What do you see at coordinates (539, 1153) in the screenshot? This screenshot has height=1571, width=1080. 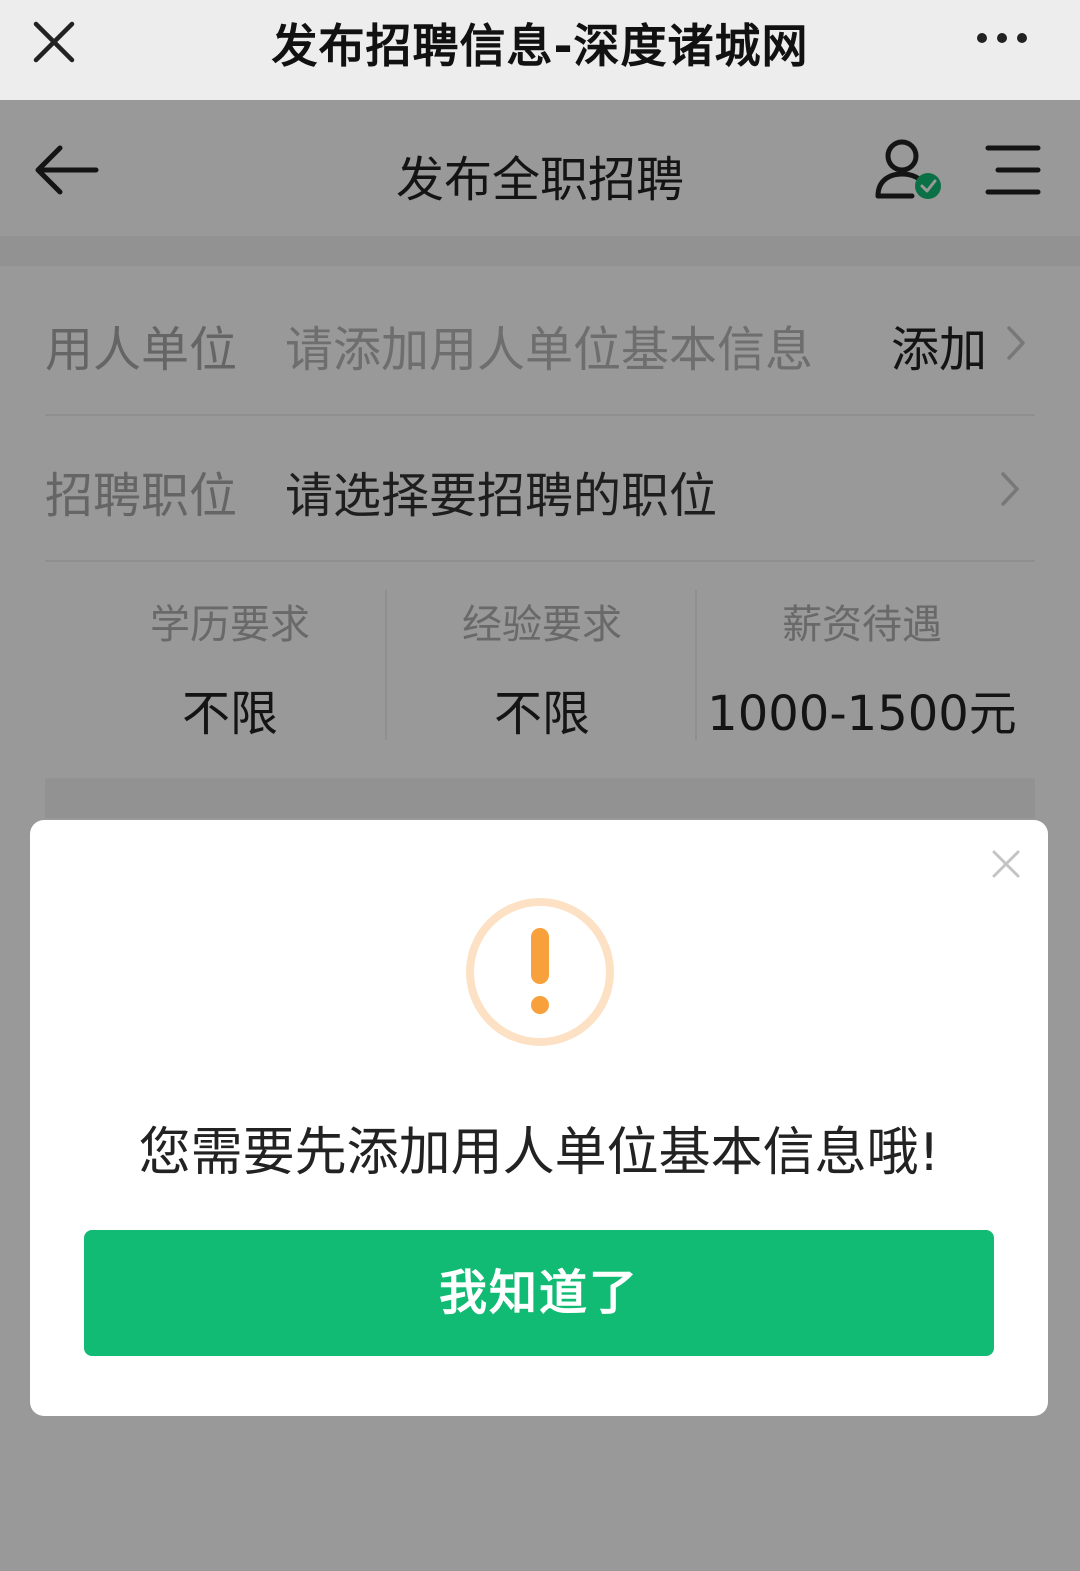 I see `dialog-message: 您需要先添加用人单位基本信息哦!` at bounding box center [539, 1153].